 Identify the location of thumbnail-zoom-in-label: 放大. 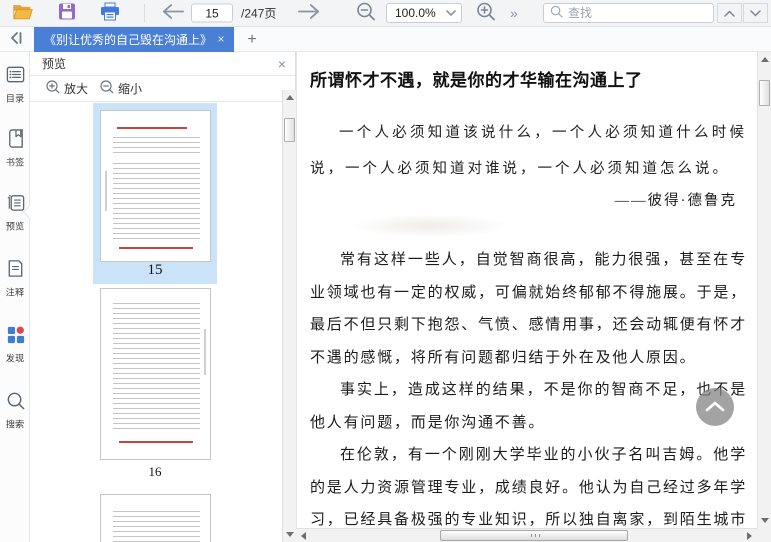
(76, 89).